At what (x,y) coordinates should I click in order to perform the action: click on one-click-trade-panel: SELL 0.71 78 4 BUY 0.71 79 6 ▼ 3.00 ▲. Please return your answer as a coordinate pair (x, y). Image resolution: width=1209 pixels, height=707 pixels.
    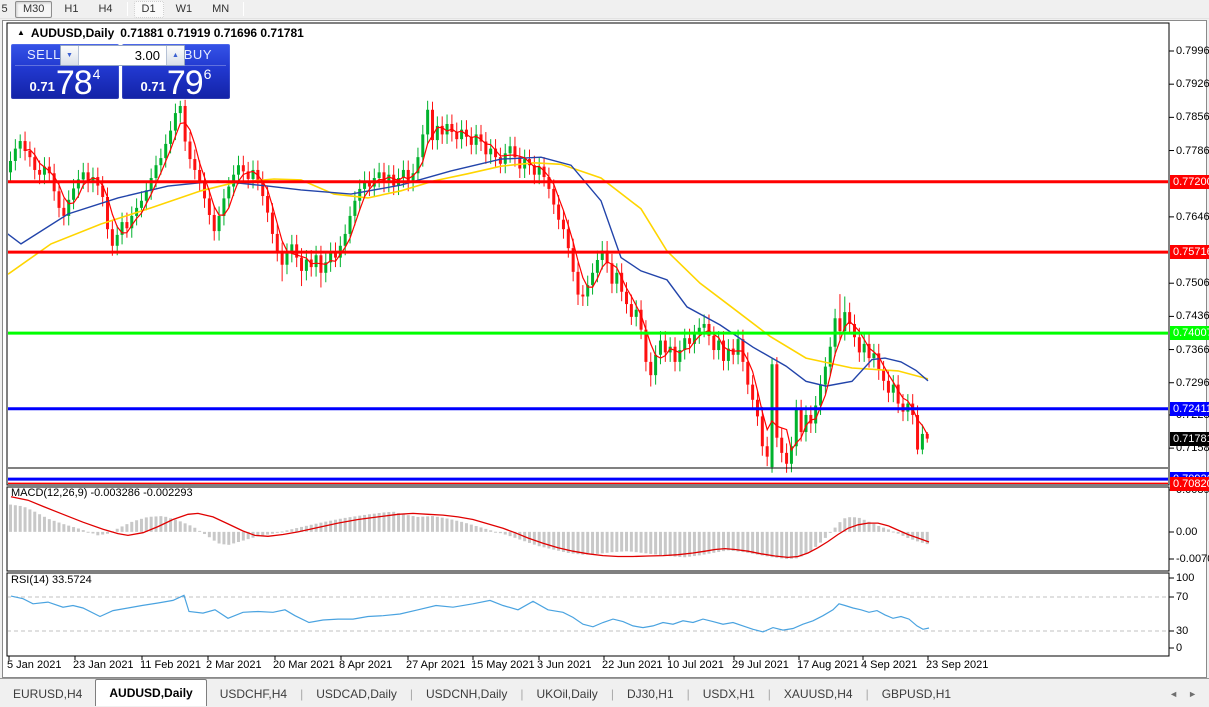
    Looking at the image, I should click on (120, 73).